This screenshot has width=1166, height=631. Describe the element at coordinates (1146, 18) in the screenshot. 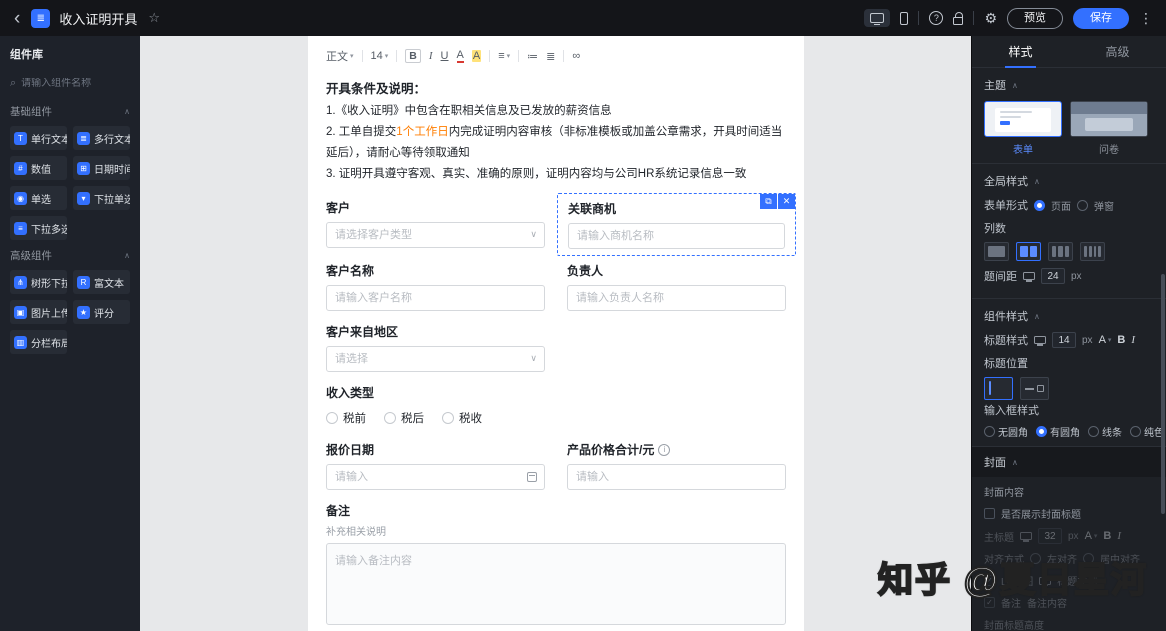

I see `more-menu-icon: ⋮` at that location.